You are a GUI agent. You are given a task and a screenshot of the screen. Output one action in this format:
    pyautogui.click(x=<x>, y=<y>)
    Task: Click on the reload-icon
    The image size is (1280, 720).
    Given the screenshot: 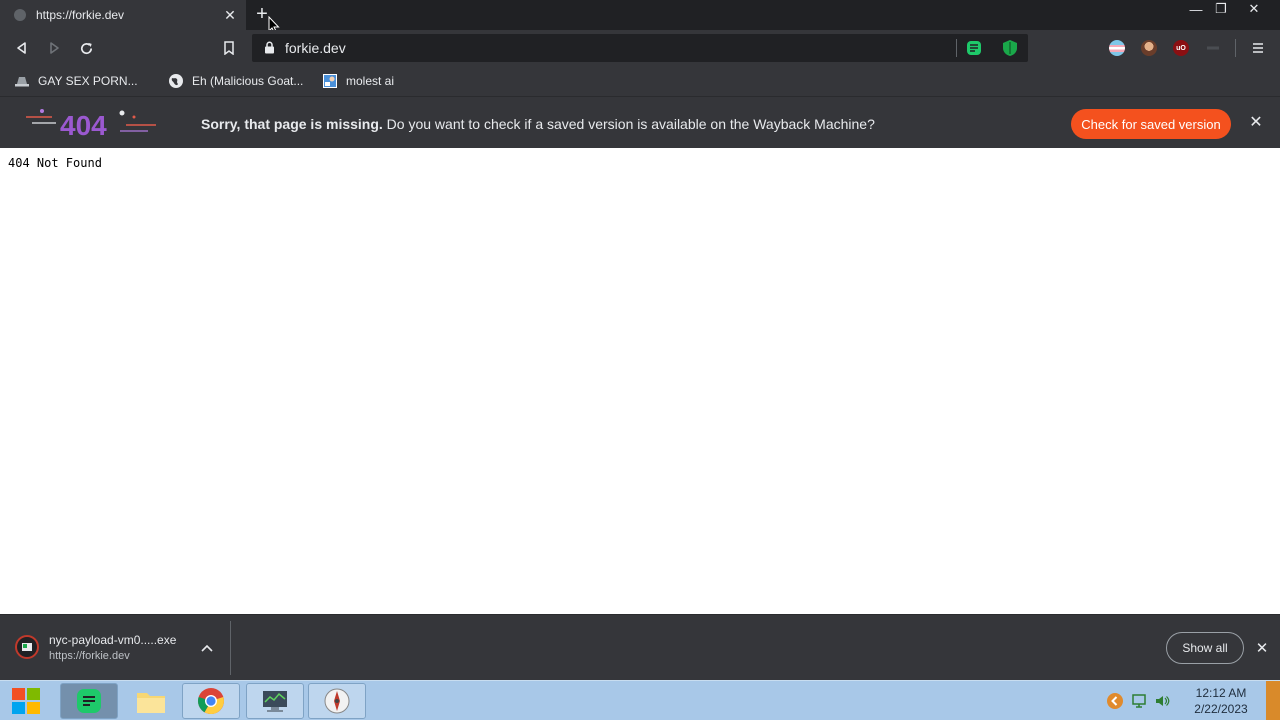 What is the action you would take?
    pyautogui.click(x=86, y=48)
    